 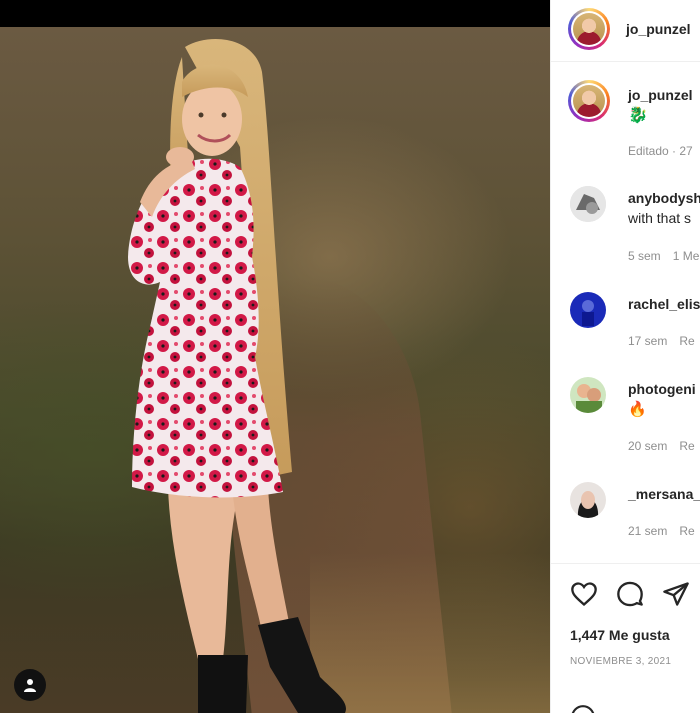 I want to click on post-header: jo_punzel, so click(x=625, y=31).